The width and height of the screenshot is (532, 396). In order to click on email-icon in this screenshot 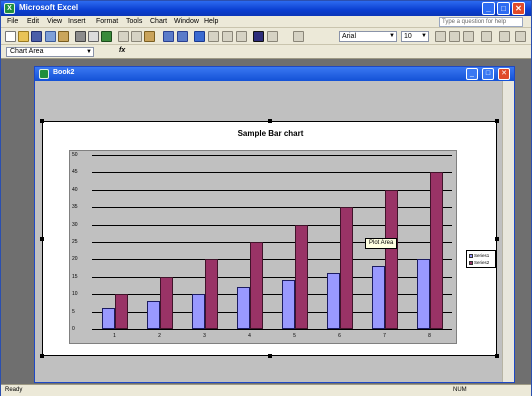, I will do `click(63, 36)`.